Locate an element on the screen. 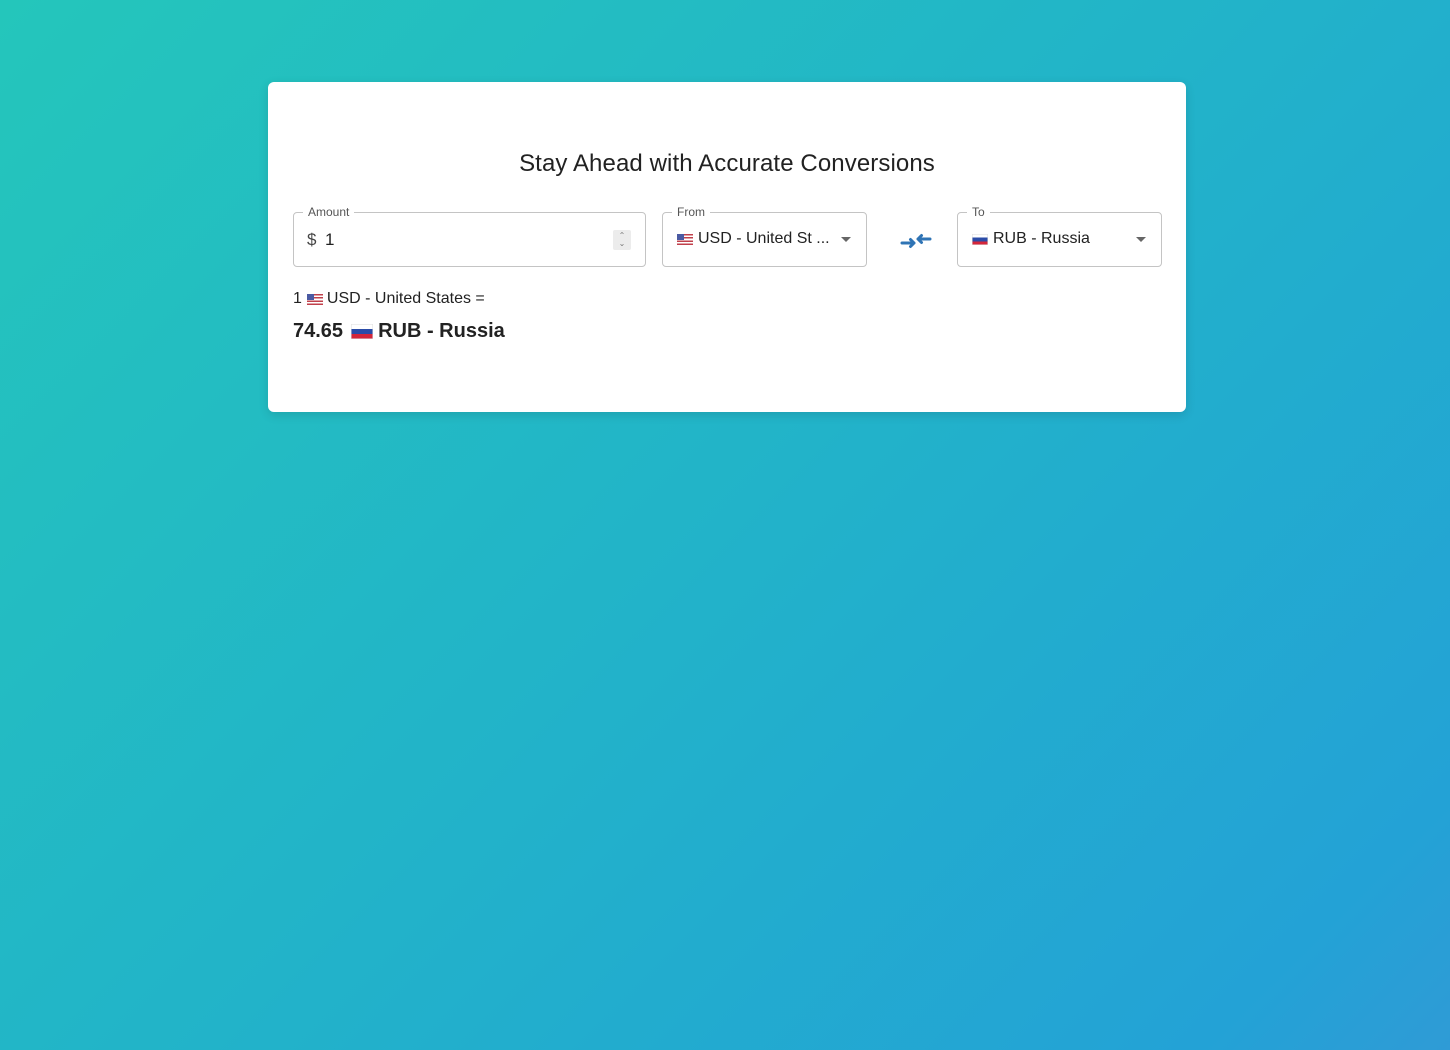 The height and width of the screenshot is (1050, 1450). amount-input: 1 is located at coordinates (329, 240).